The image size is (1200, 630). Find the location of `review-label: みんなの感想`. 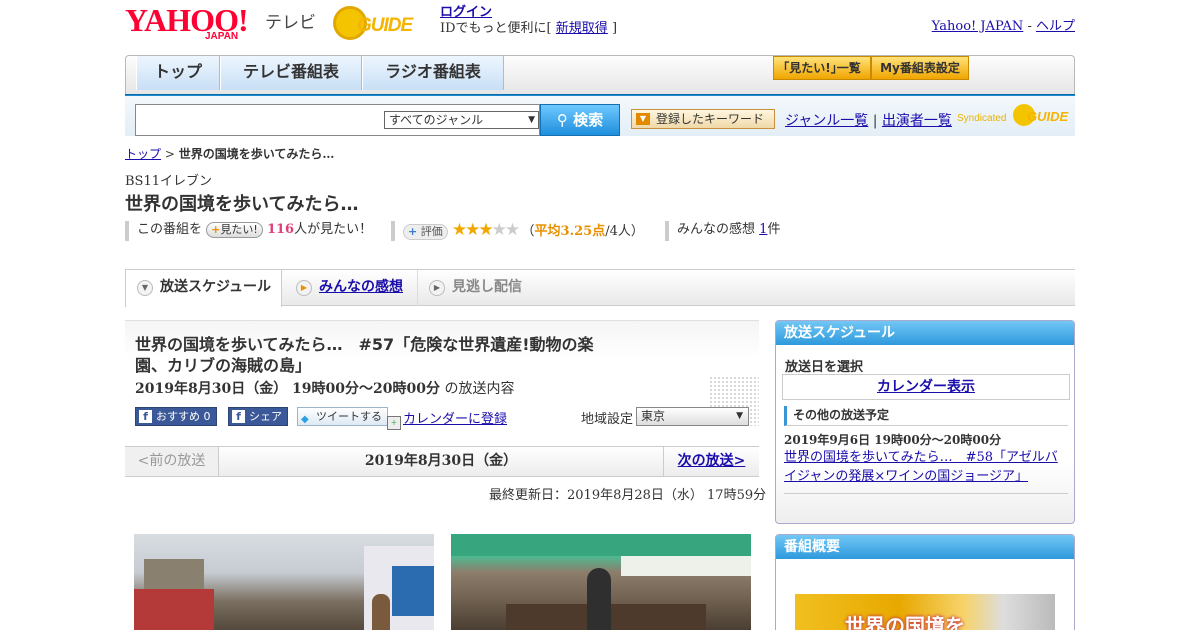

review-label: みんなの感想 is located at coordinates (716, 229).